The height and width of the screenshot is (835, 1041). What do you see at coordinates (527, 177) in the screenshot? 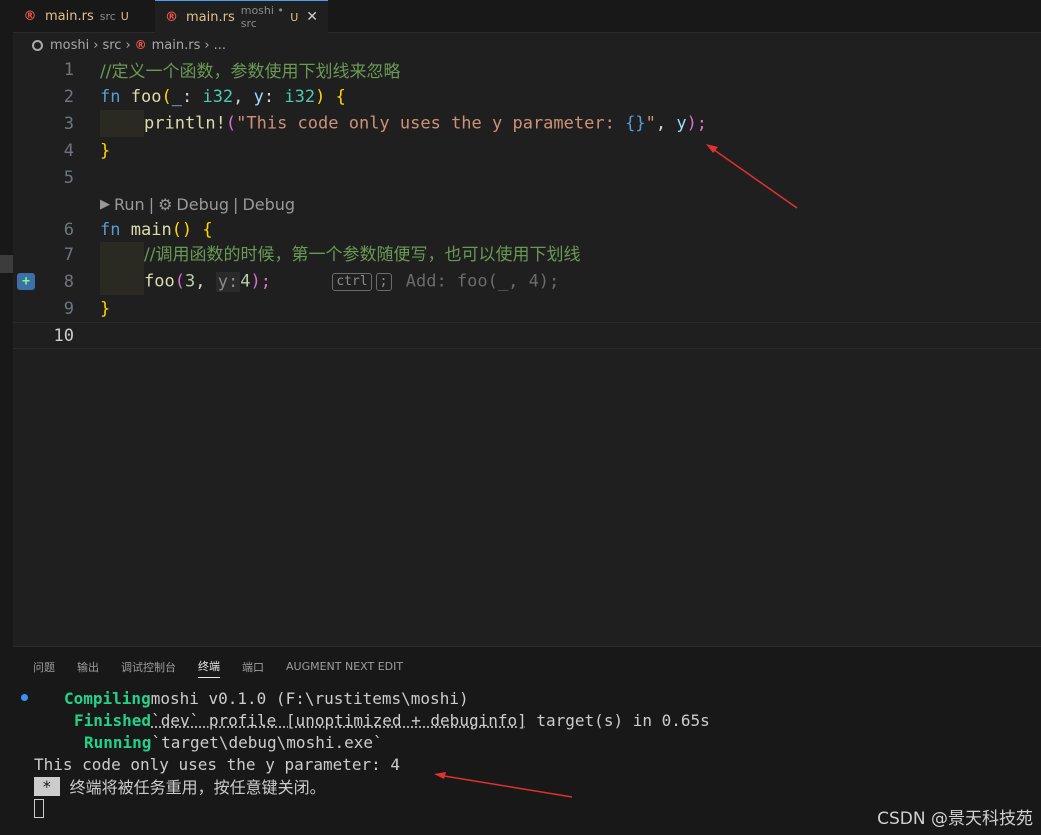
I see `code-line: 5` at bounding box center [527, 177].